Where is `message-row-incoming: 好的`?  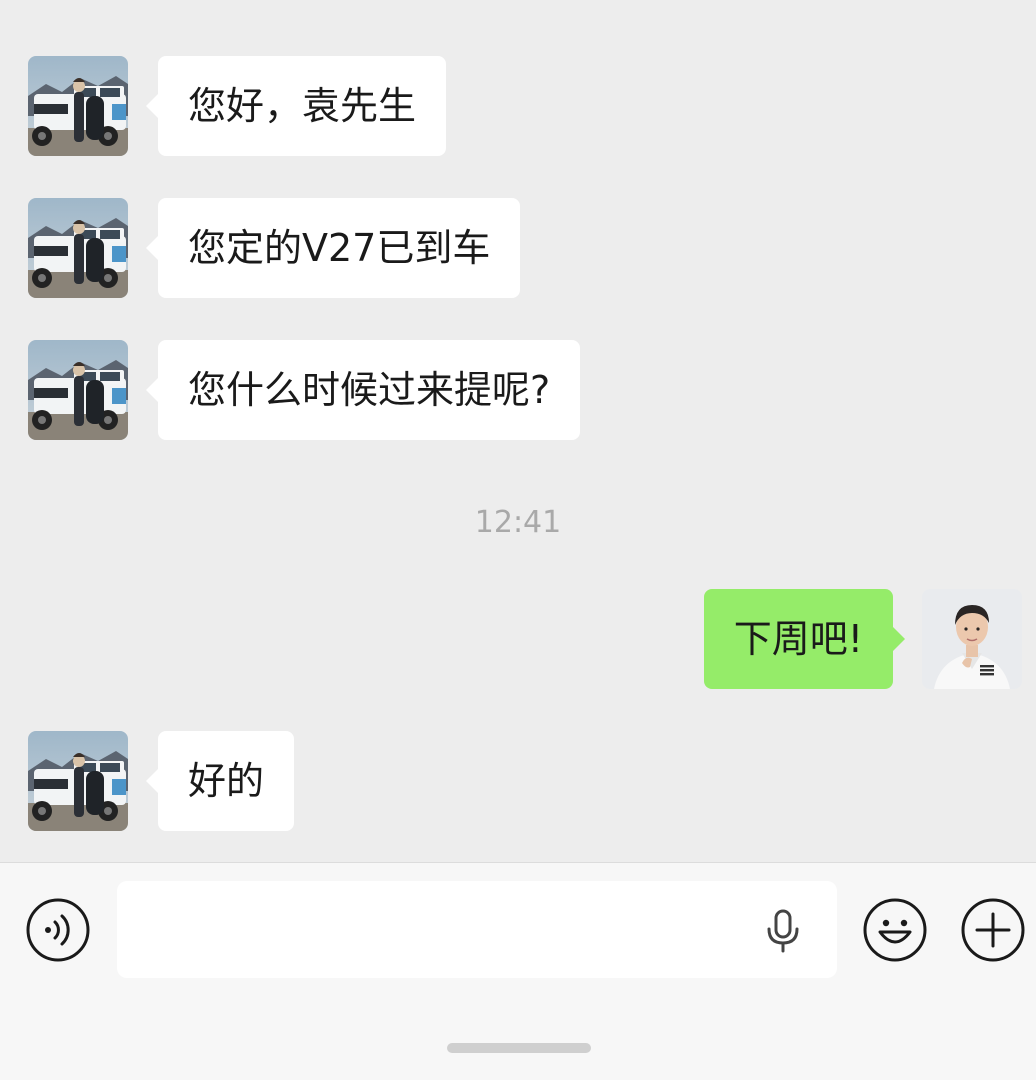 message-row-incoming: 好的 is located at coordinates (518, 781).